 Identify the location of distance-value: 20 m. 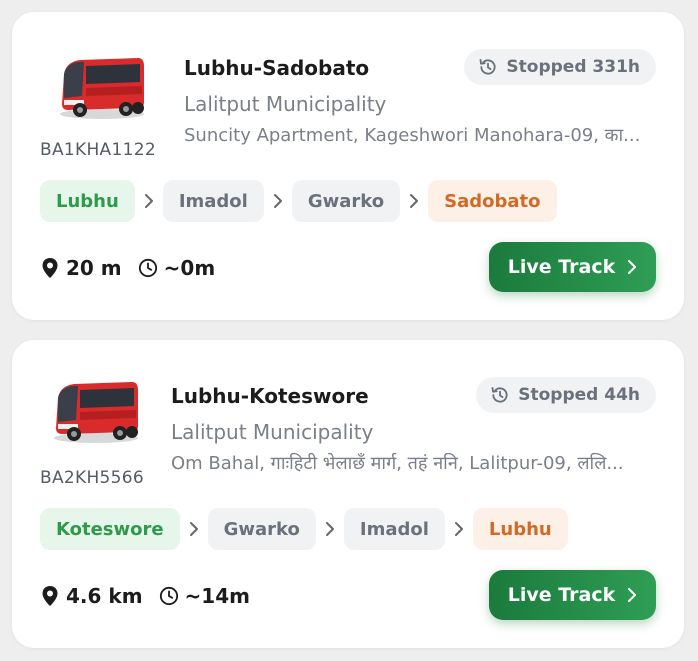
(94, 268).